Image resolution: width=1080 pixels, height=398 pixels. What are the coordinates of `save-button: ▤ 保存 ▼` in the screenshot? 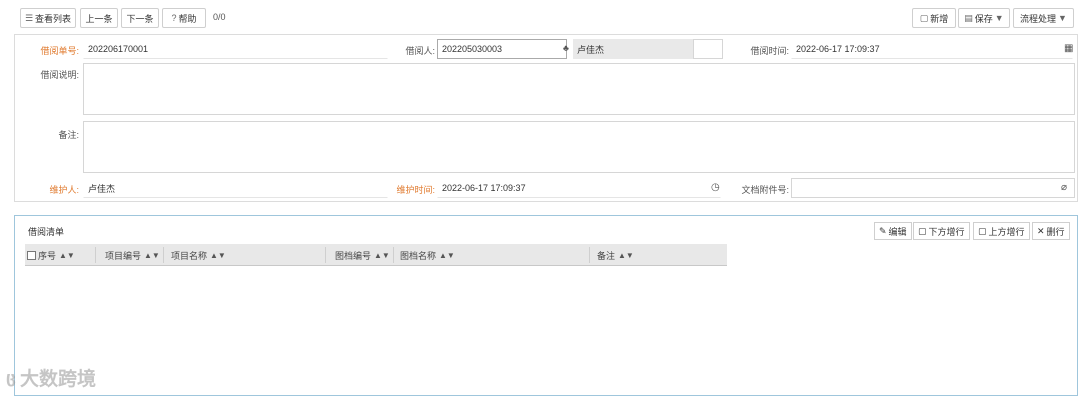 It's located at (984, 18).